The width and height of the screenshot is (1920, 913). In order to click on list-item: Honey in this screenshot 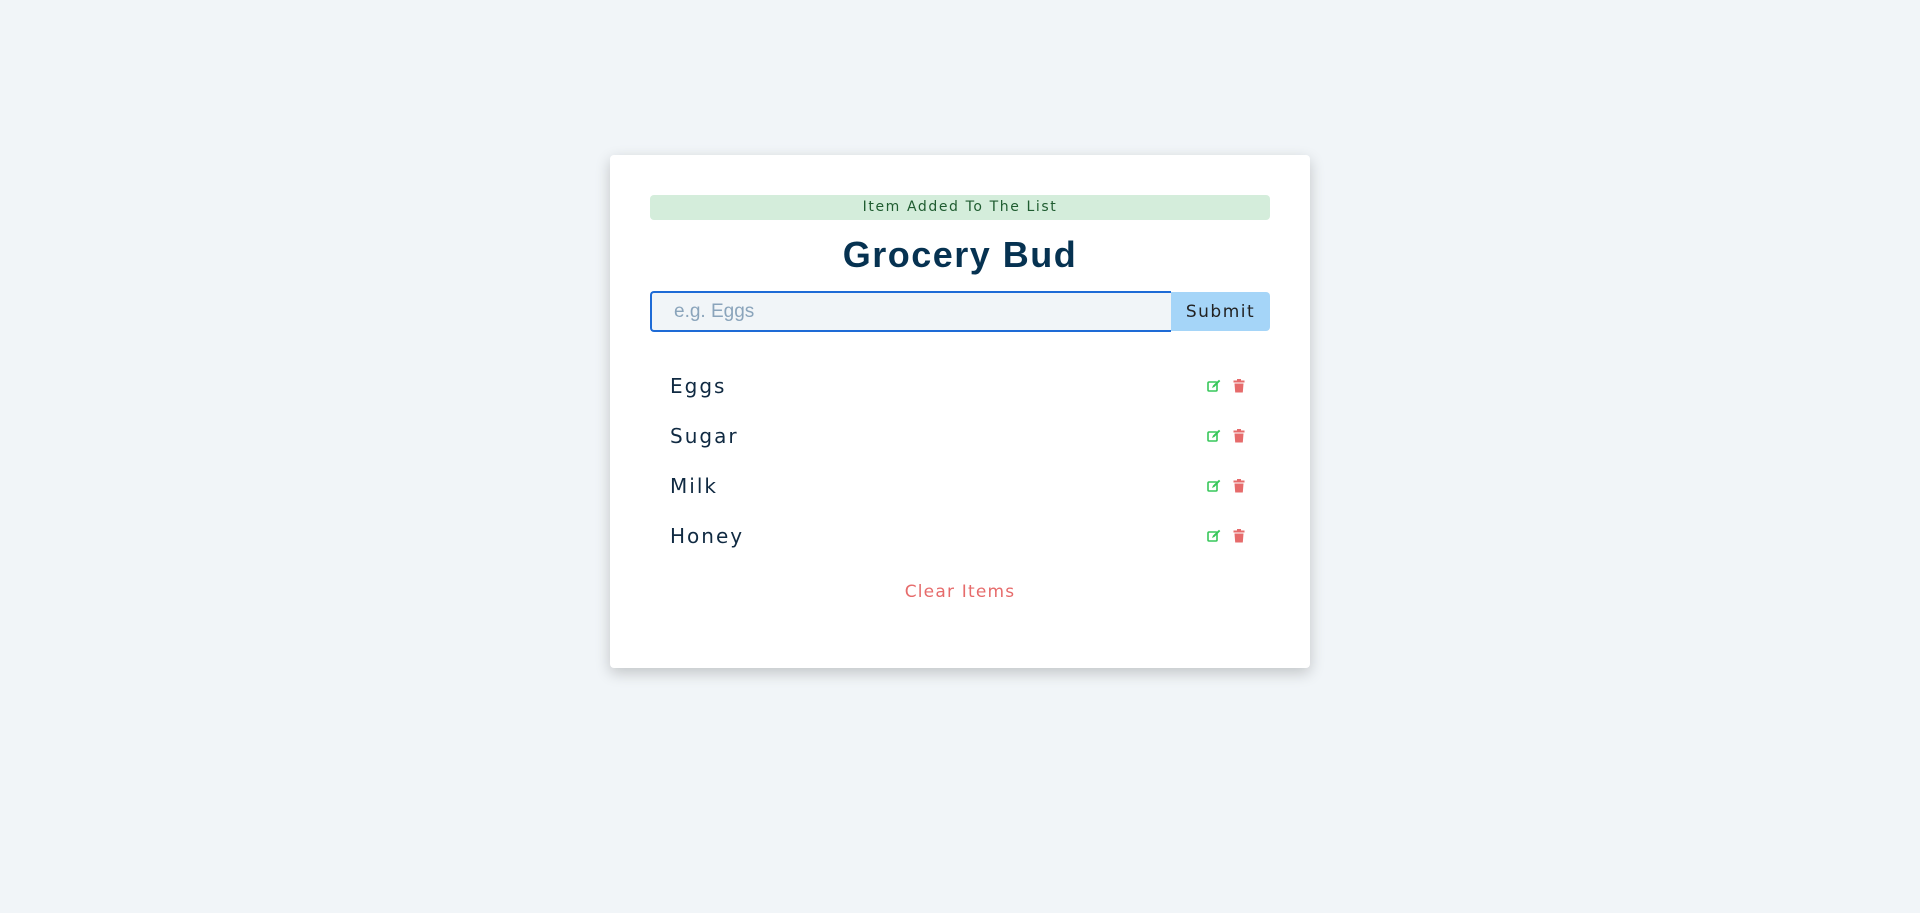, I will do `click(960, 536)`.